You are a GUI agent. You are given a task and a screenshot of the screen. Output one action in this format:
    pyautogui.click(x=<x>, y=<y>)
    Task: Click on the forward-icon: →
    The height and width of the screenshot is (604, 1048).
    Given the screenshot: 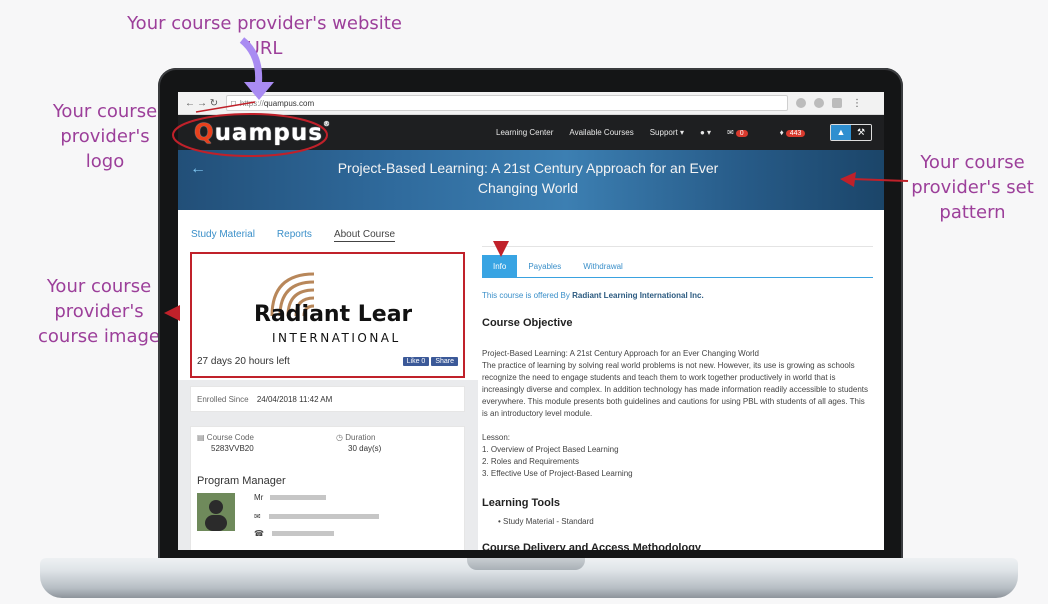 What is the action you would take?
    pyautogui.click(x=202, y=103)
    